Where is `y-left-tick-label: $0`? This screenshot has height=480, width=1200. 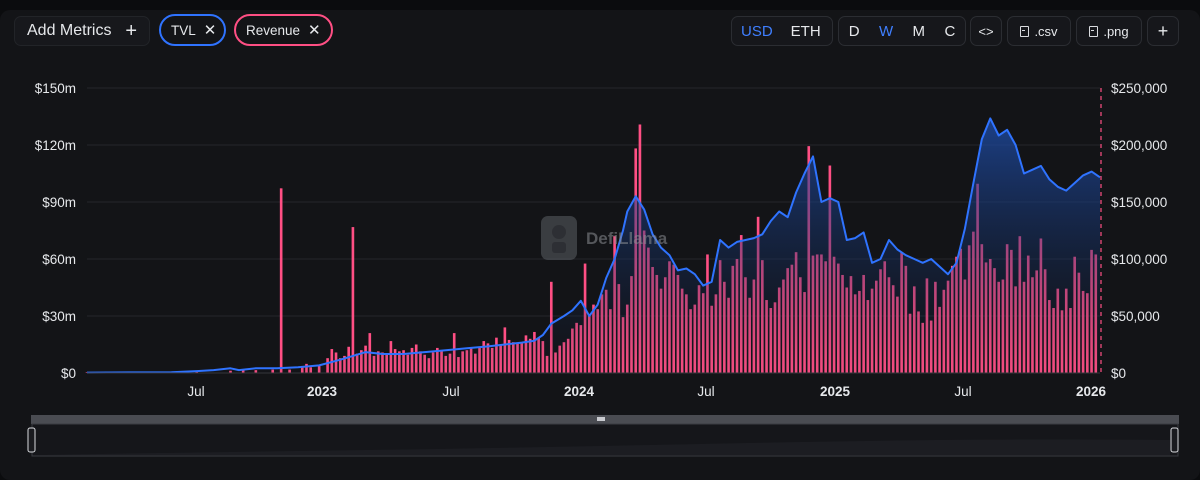 y-left-tick-label: $0 is located at coordinates (68, 373).